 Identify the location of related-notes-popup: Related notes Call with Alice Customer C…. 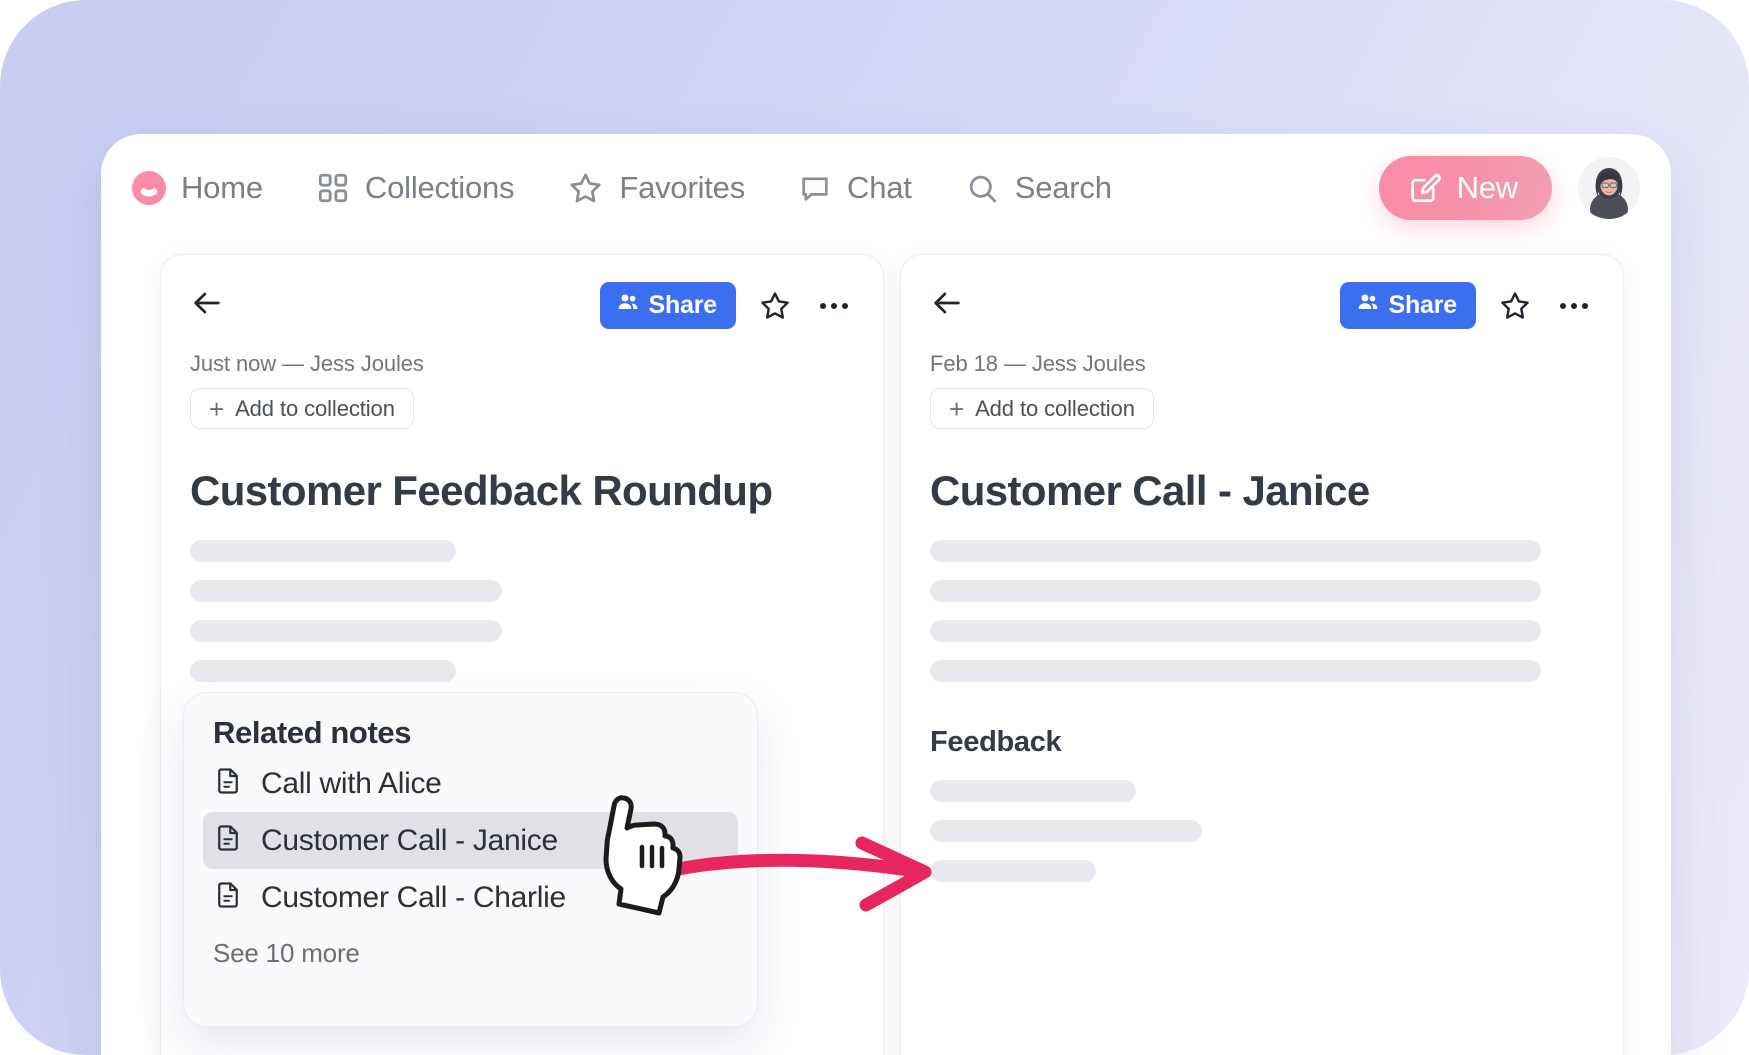
(470, 859).